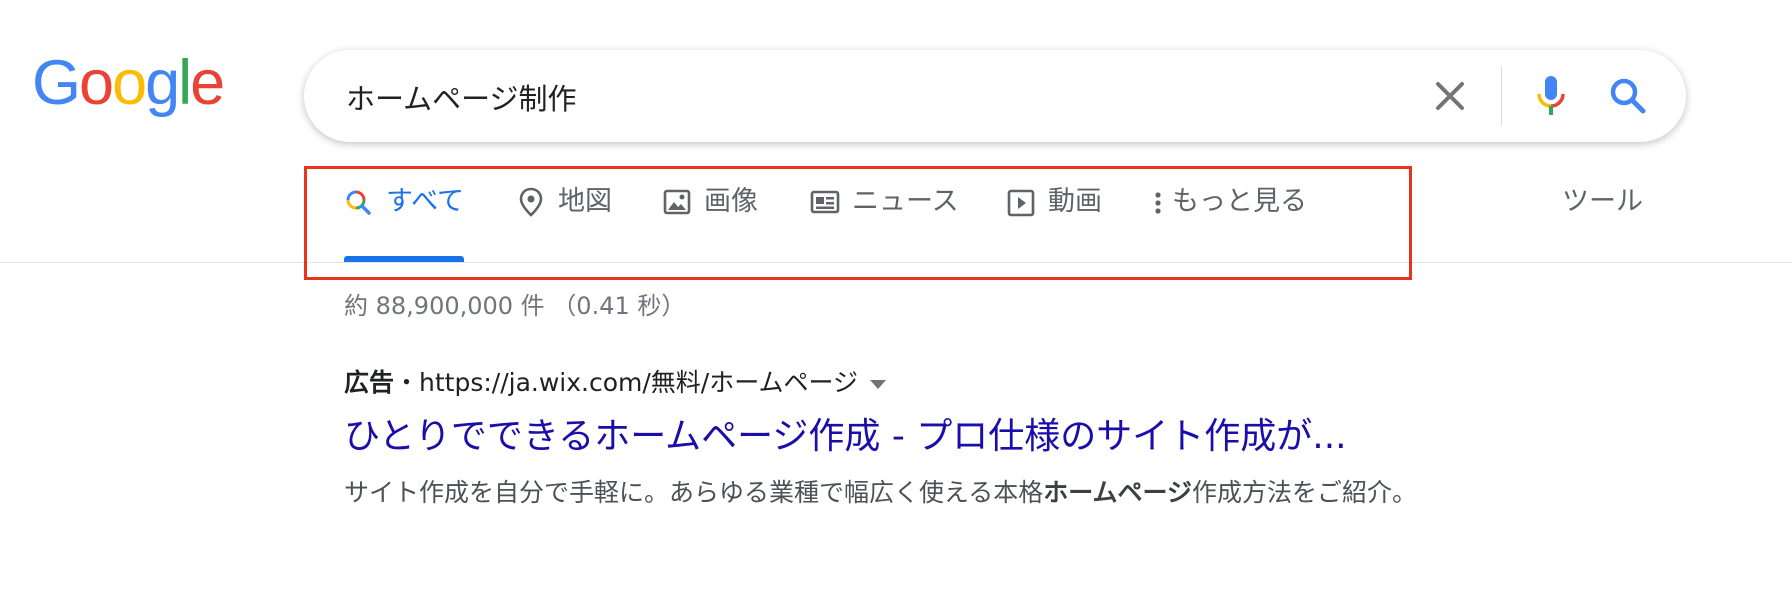  What do you see at coordinates (877, 384) in the screenshot?
I see `caret-down-icon` at bounding box center [877, 384].